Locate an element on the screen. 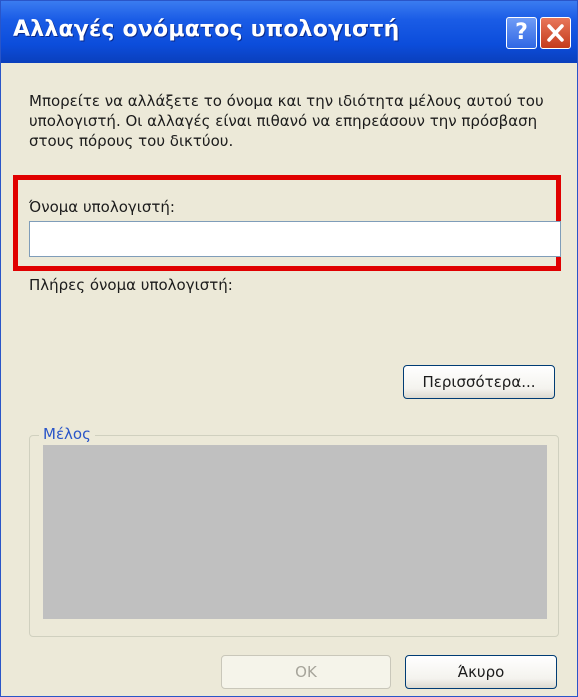  cancel-button: Άκυρο is located at coordinates (481, 672).